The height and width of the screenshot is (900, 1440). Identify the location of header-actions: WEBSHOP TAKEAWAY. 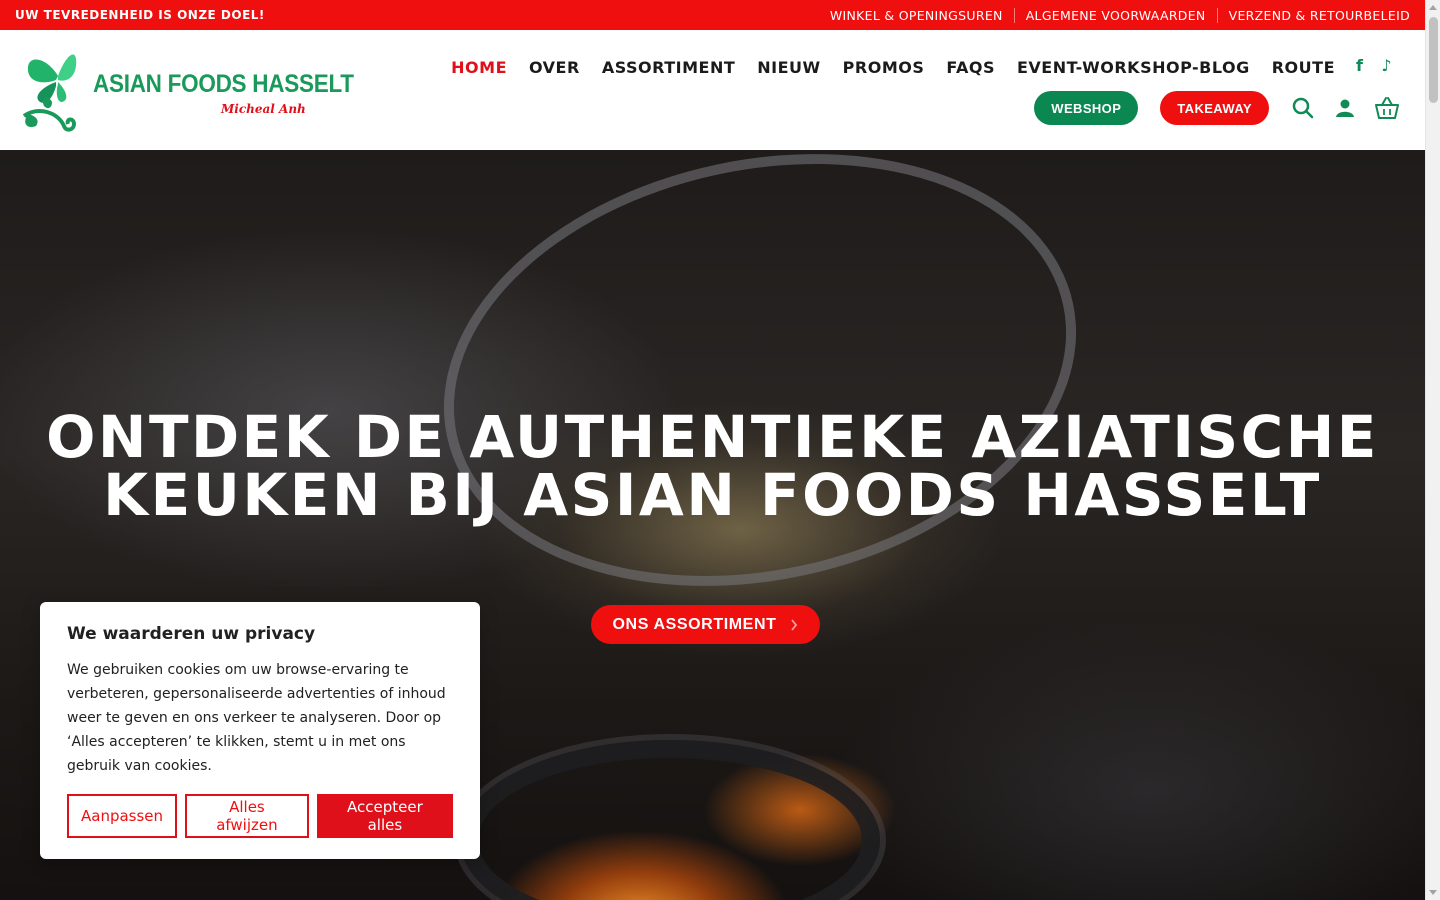
(1216, 108).